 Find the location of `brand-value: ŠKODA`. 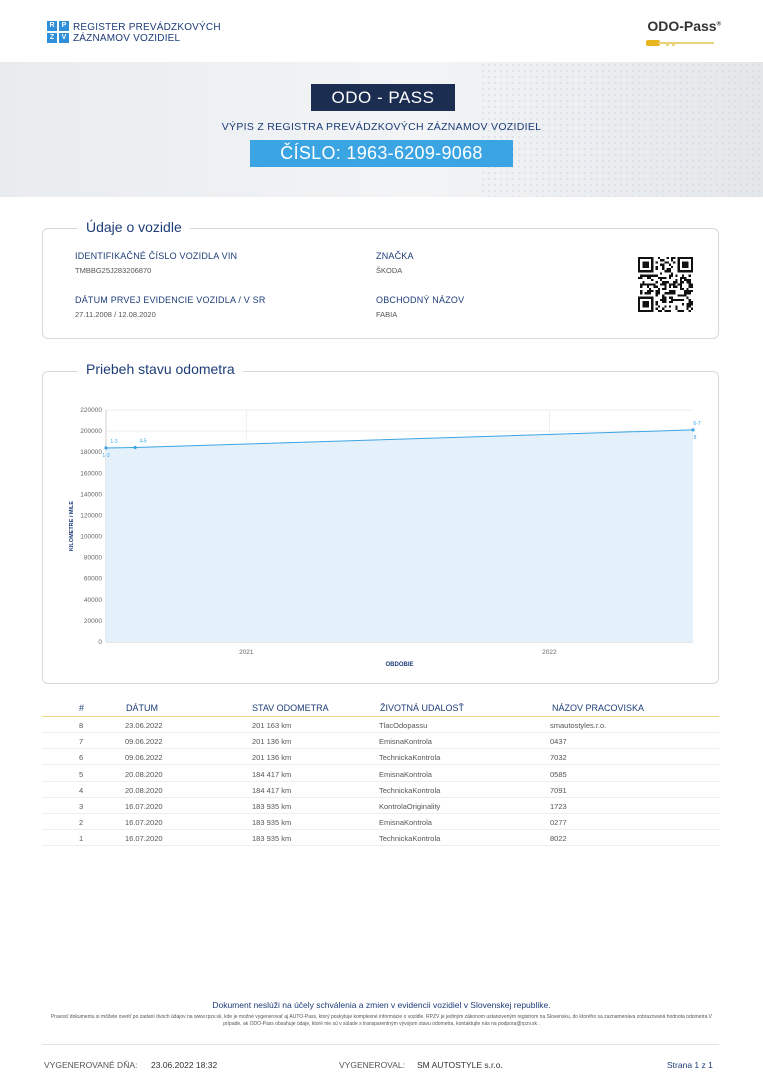

brand-value: ŠKODA is located at coordinates (389, 270).